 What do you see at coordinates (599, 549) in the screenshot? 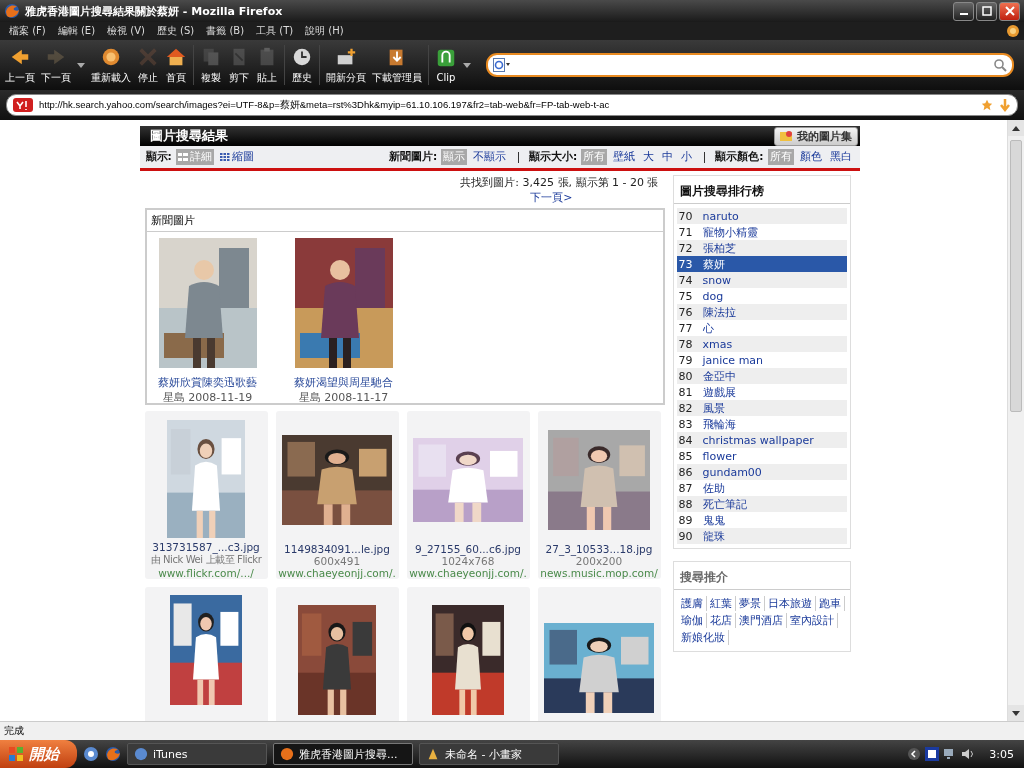
I see `file-name-link: 27_3_10533...18.jpg` at bounding box center [599, 549].